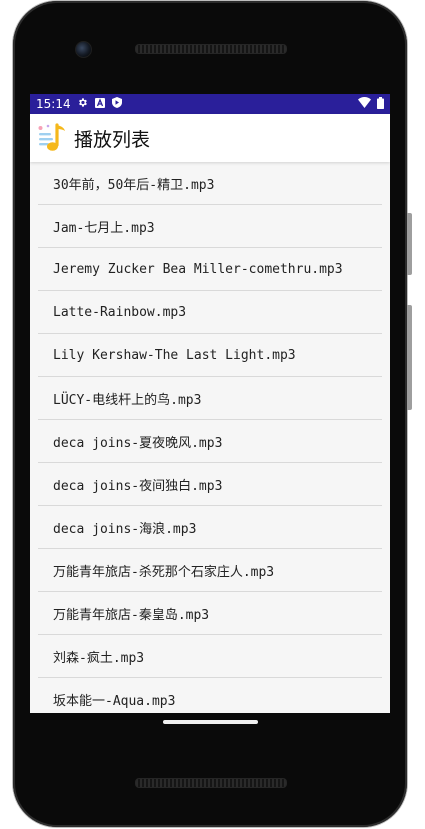 The height and width of the screenshot is (829, 425). Describe the element at coordinates (210, 138) in the screenshot. I see `app-bar: 播放列表` at that location.